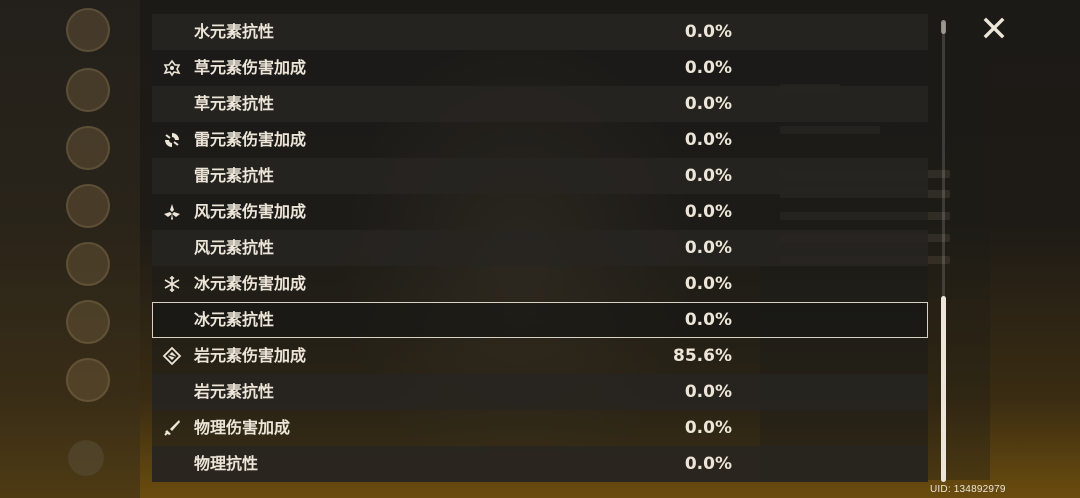  Describe the element at coordinates (540, 68) in the screenshot. I see `stat-row: 草元素伤害加成 0.0%` at that location.